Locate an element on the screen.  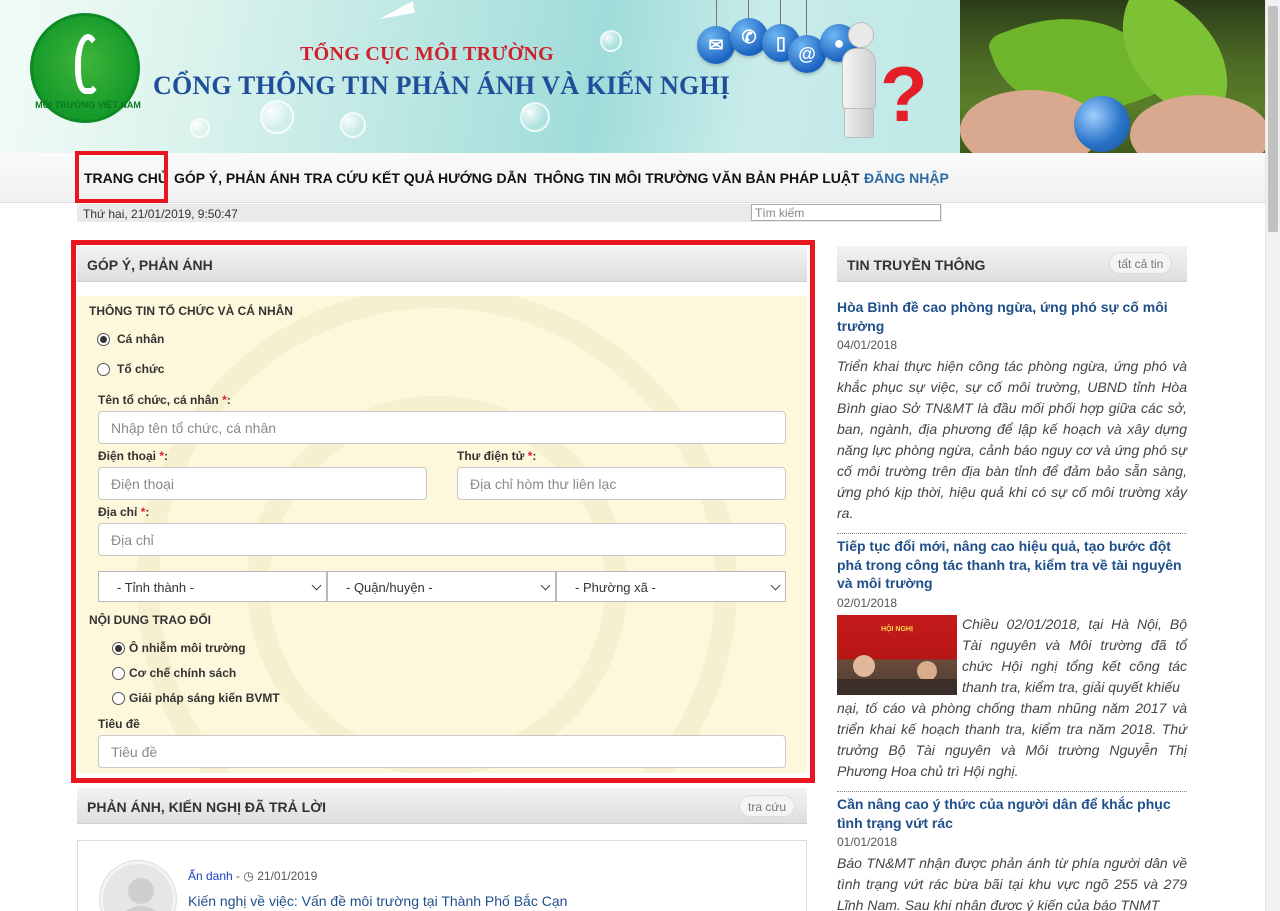
page-scrollbar is located at coordinates (1272, 455).